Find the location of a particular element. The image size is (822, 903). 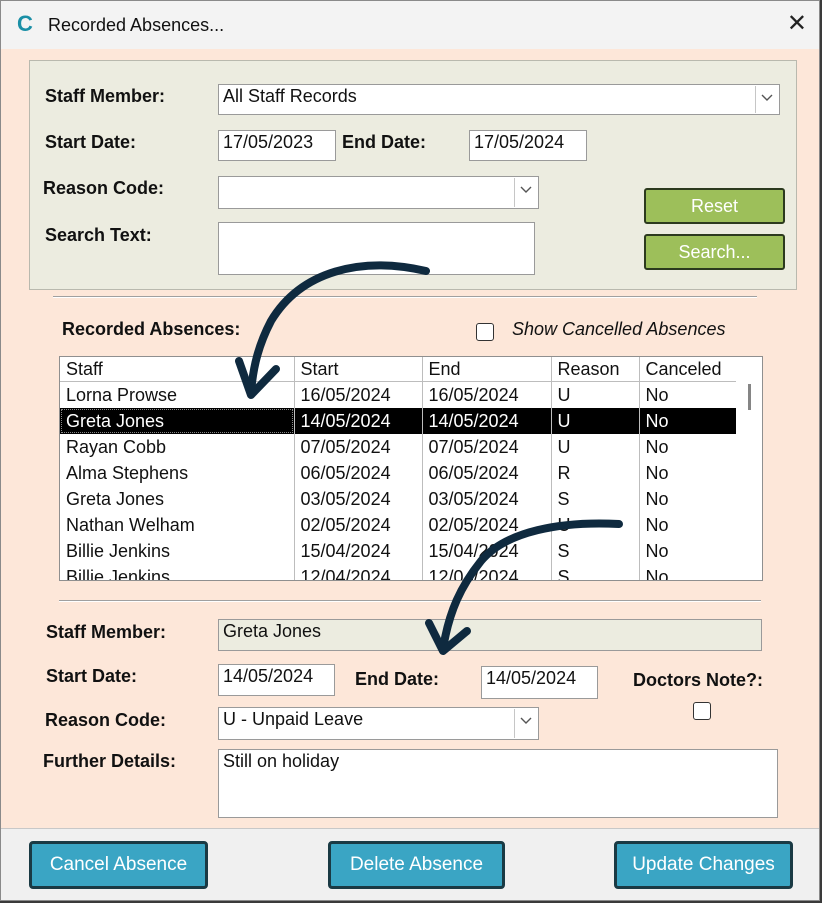

delete-absence-button: Delete Absence is located at coordinates (416, 865).